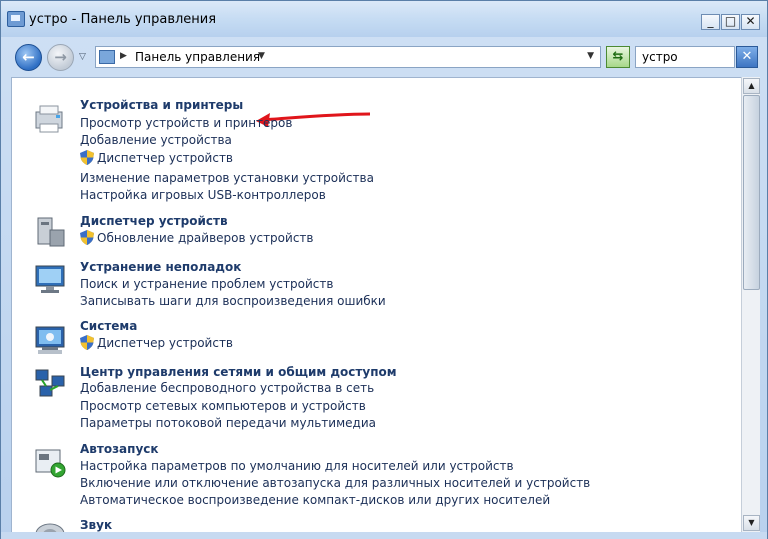 The height and width of the screenshot is (539, 768). Describe the element at coordinates (685, 57) in the screenshot. I see `search-input: устро` at that location.